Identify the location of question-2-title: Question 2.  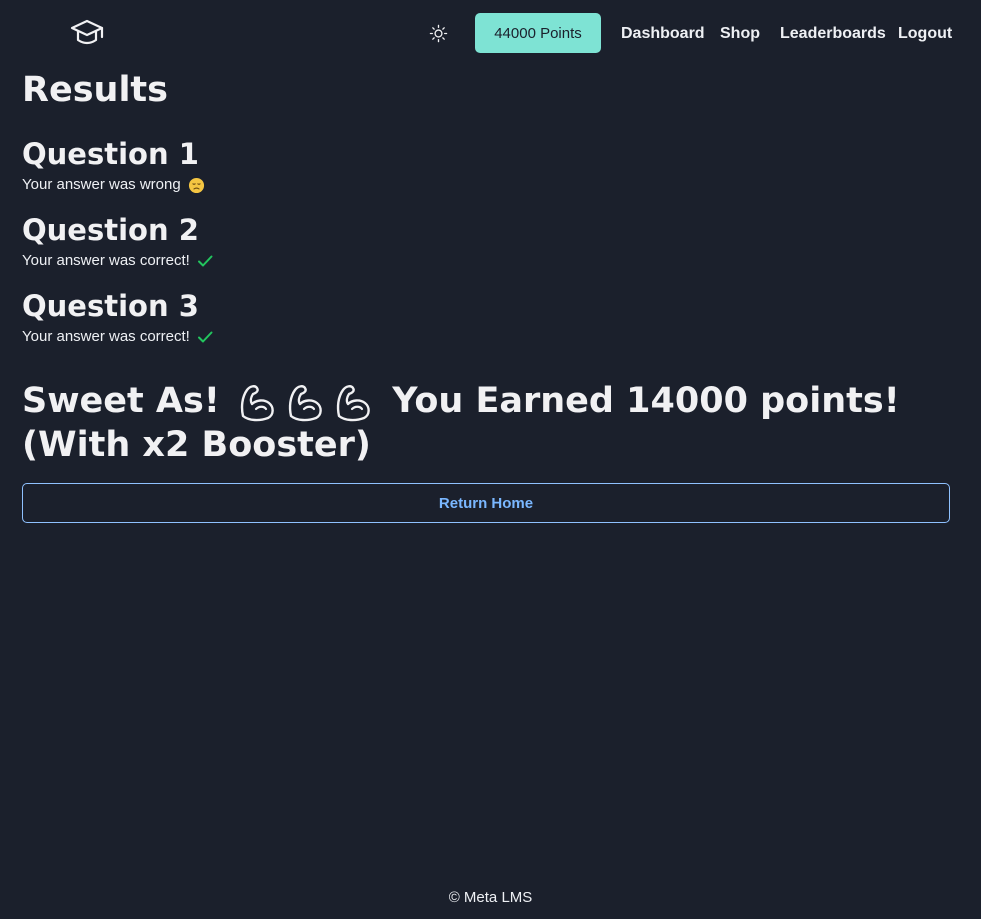
(110, 230).